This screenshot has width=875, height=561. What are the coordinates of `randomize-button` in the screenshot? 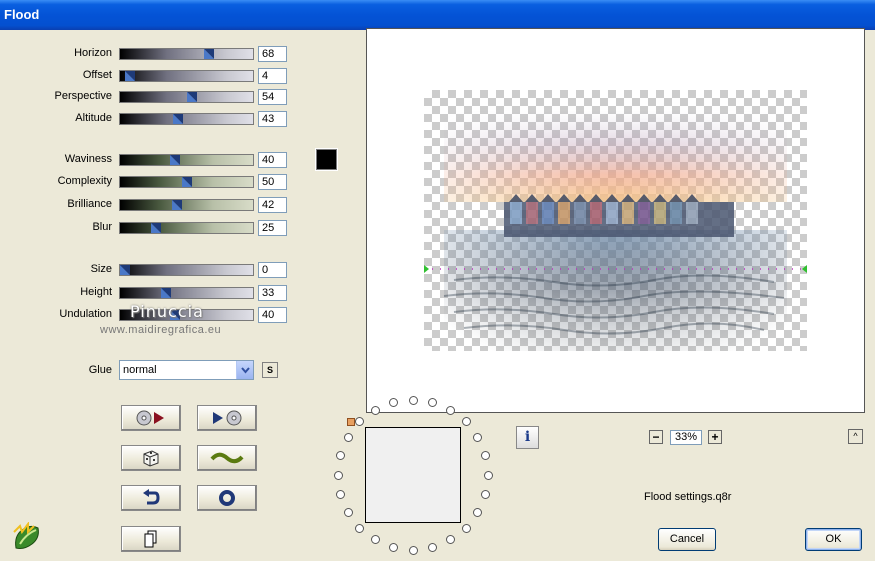 It's located at (151, 458).